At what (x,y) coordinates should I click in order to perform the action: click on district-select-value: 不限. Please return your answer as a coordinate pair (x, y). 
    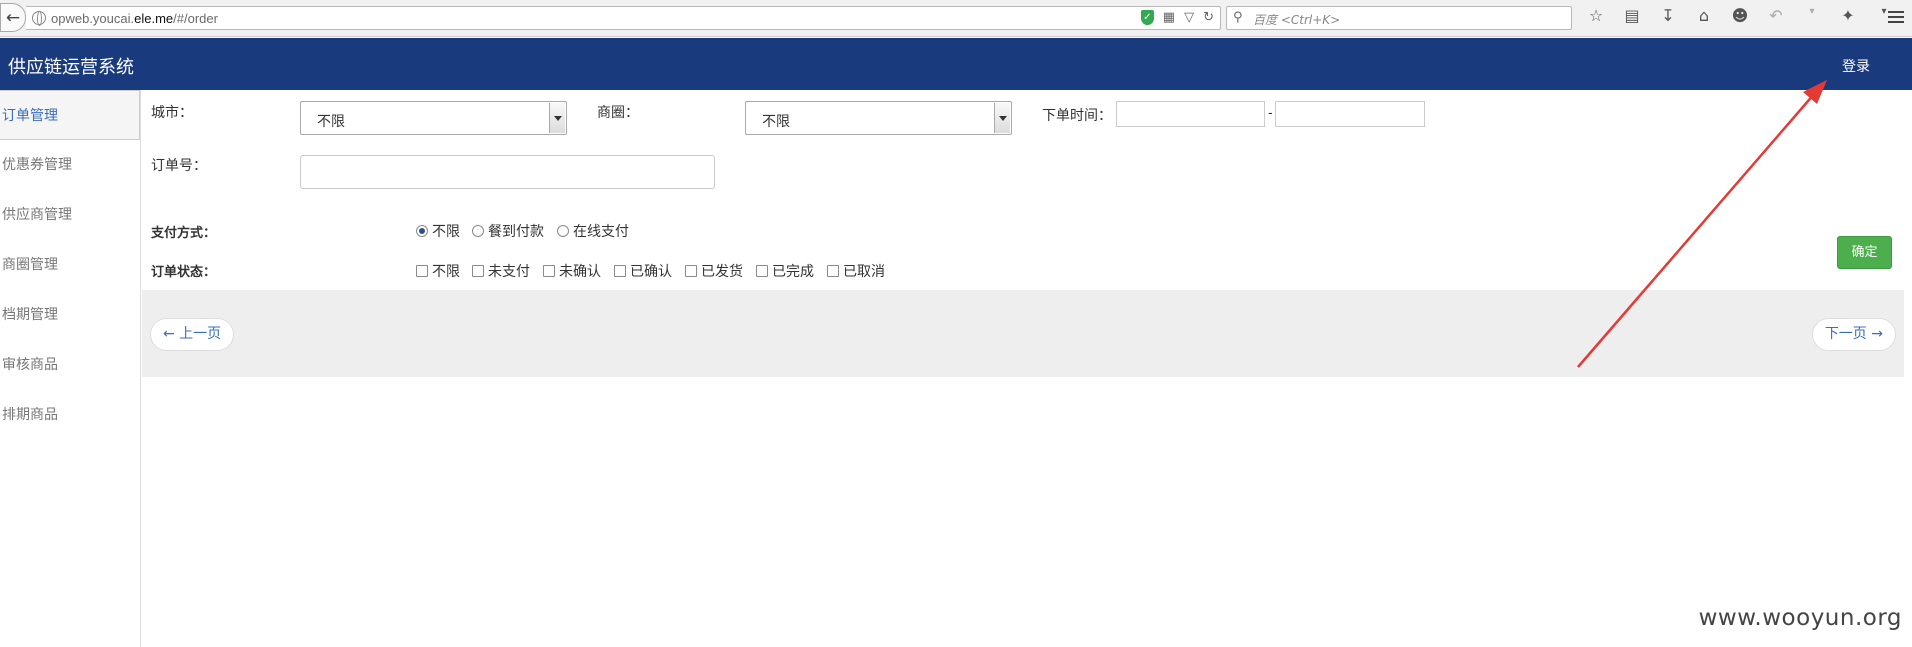
    Looking at the image, I should click on (776, 122).